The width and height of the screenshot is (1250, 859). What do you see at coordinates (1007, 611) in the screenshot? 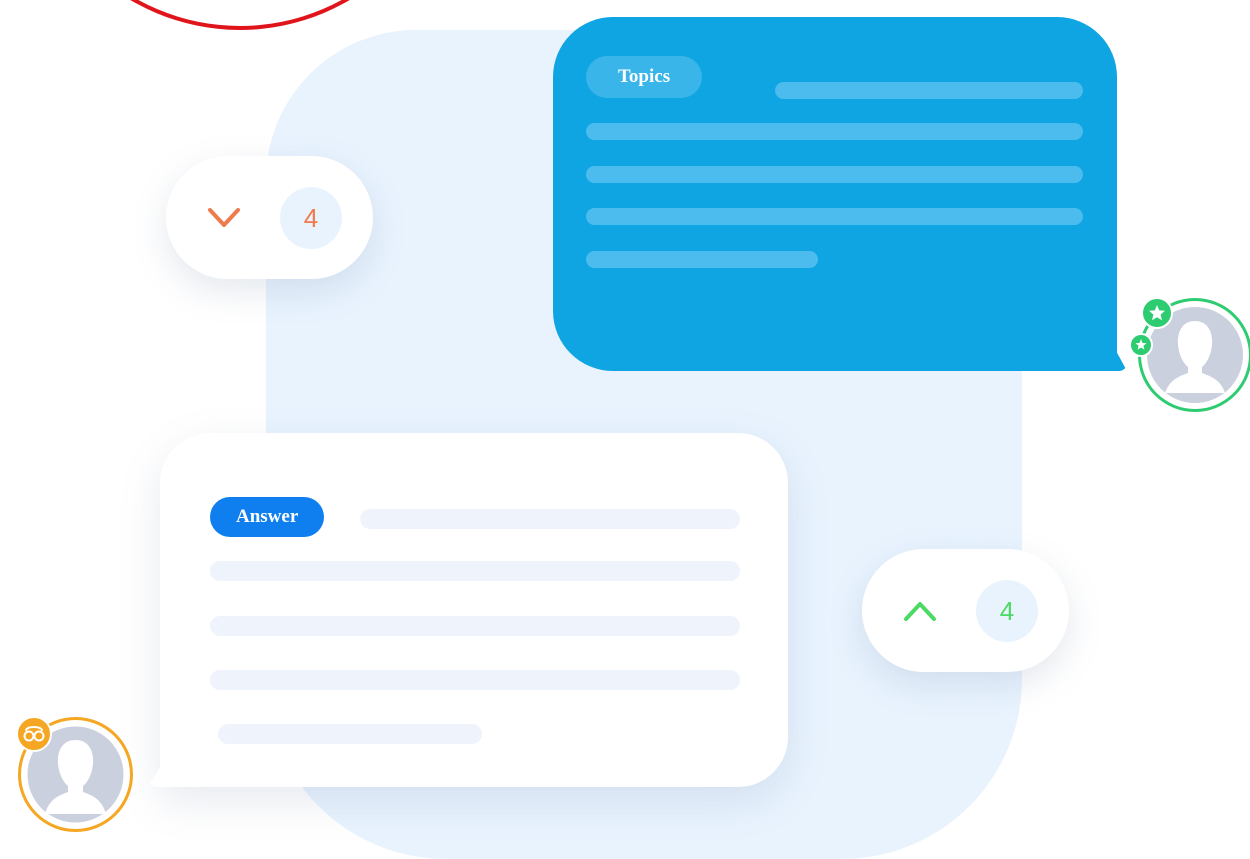
I see `upvote-count: 4` at bounding box center [1007, 611].